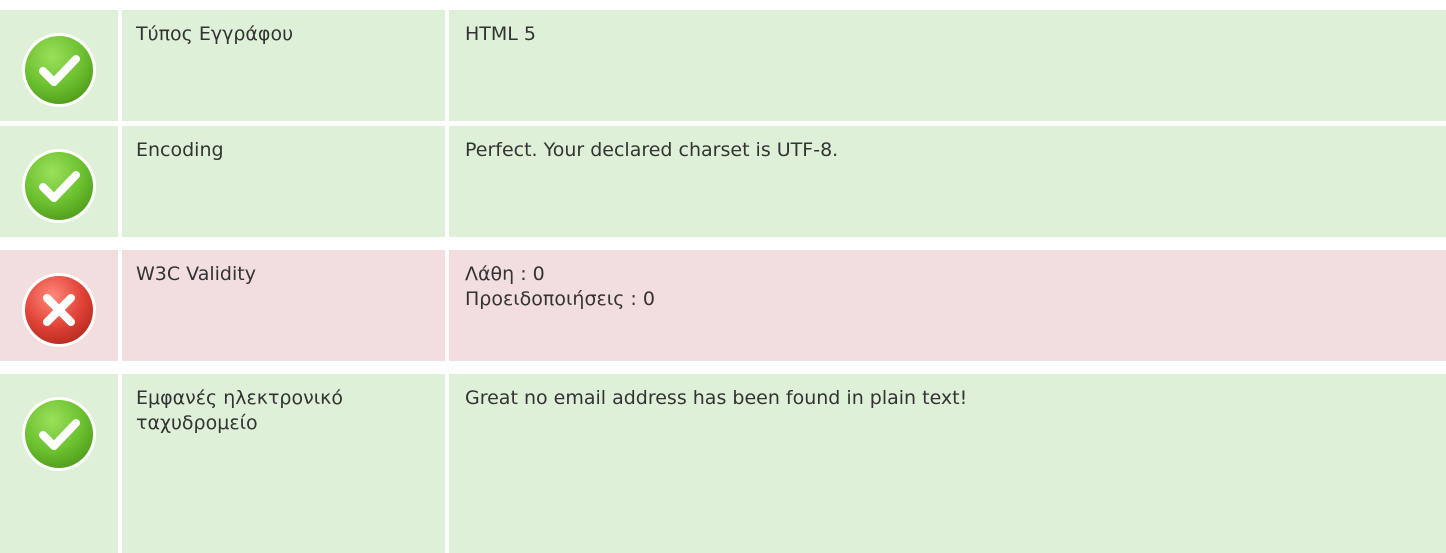 The height and width of the screenshot is (553, 1446). I want to click on row-label-cell: Τύπος Εγγράφου, so click(283, 65).